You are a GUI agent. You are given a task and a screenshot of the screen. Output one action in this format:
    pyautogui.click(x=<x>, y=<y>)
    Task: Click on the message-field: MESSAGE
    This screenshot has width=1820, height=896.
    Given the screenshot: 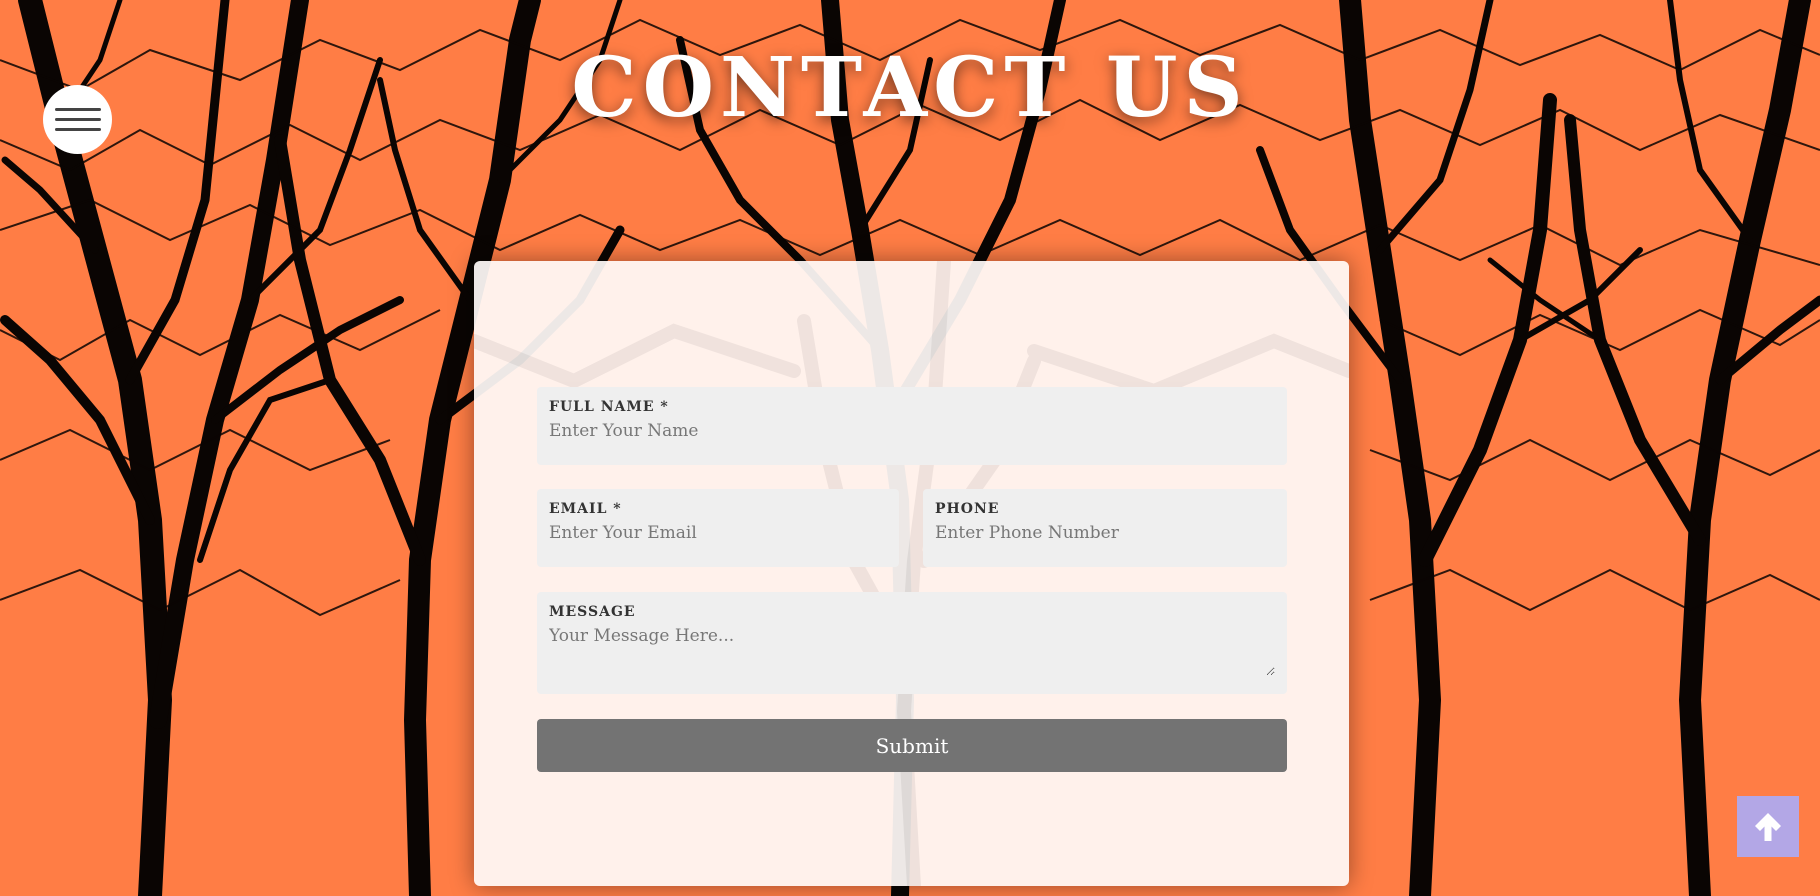 What is the action you would take?
    pyautogui.click(x=912, y=643)
    